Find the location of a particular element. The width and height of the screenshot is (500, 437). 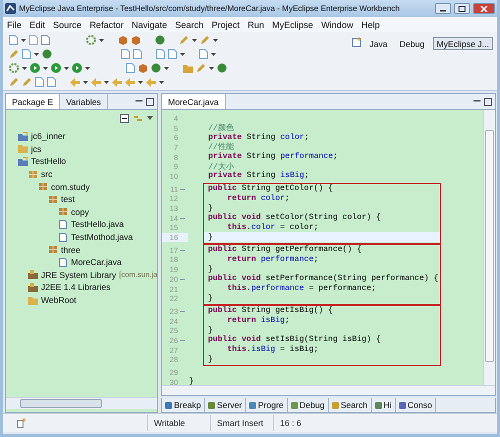

tree-item: WebRoot is located at coordinates (58, 300).